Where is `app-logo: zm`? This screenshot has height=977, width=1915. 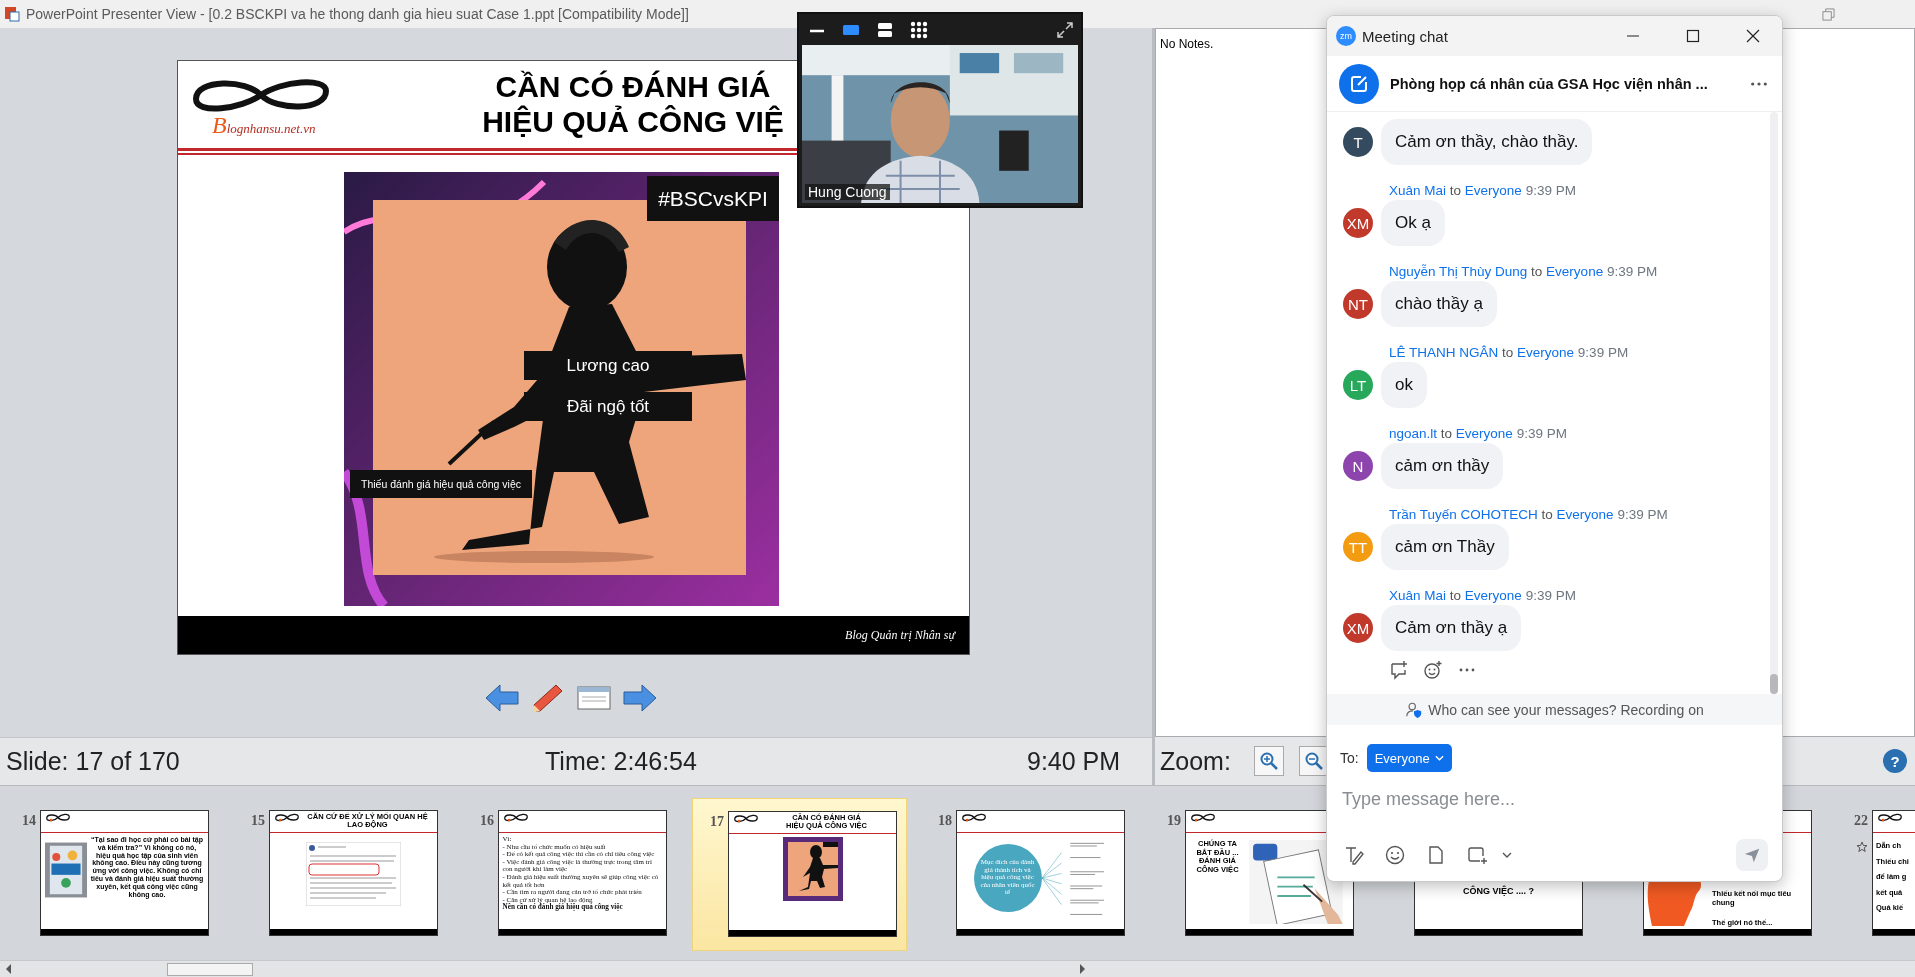
app-logo: zm is located at coordinates (1346, 36).